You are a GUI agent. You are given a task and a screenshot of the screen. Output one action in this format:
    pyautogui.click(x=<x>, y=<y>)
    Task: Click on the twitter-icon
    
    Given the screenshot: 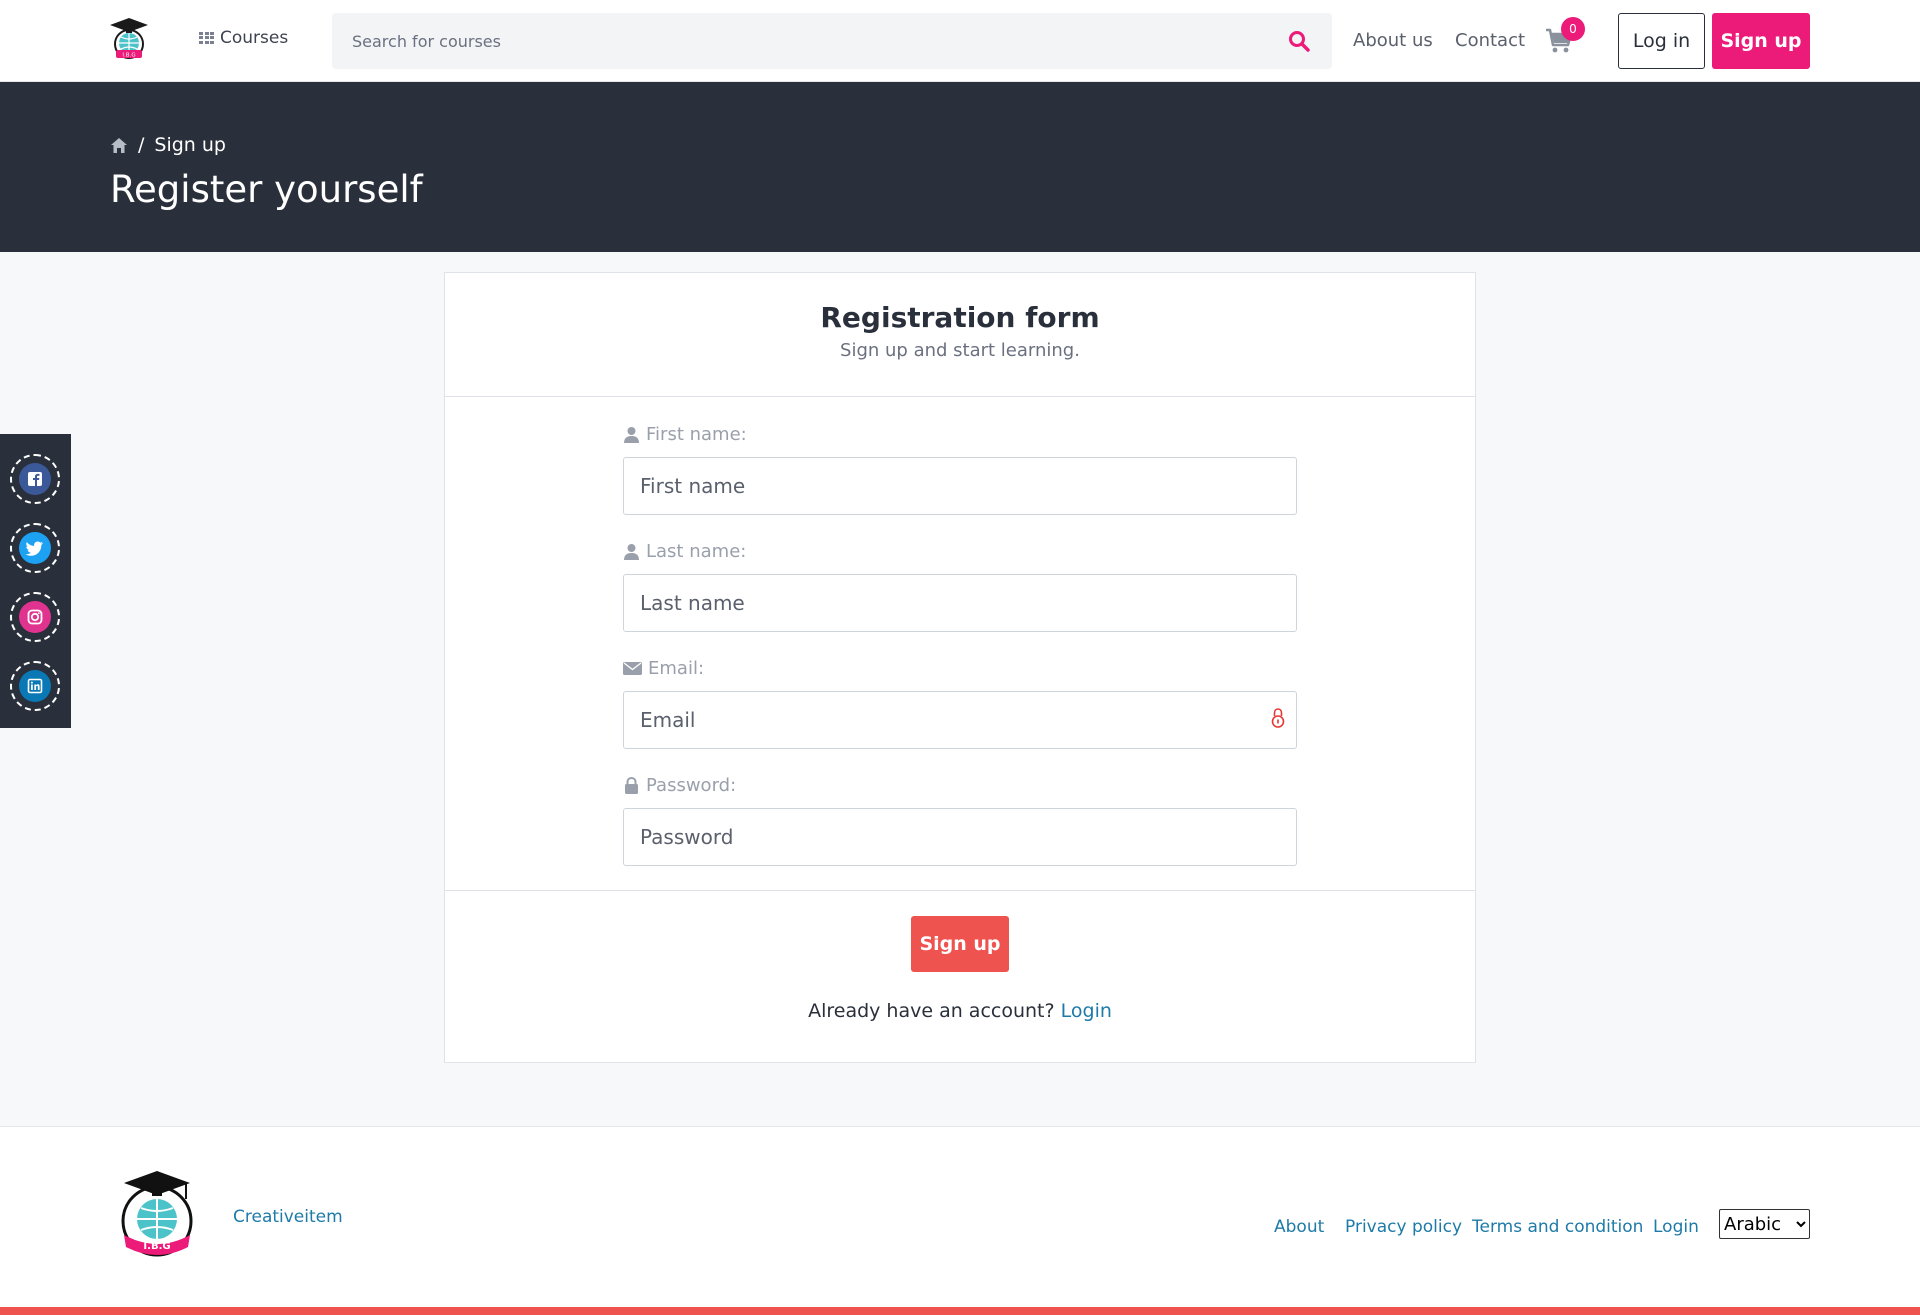 What is the action you would take?
    pyautogui.click(x=35, y=548)
    